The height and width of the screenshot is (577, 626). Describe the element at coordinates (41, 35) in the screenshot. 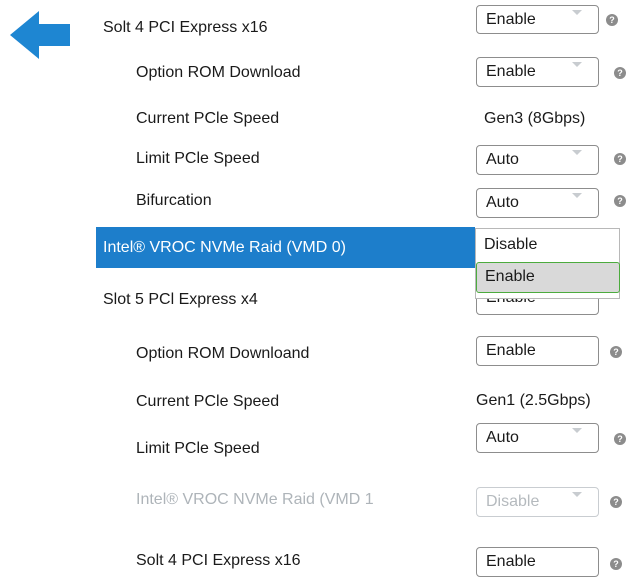

I see `back-arrow-icon` at that location.